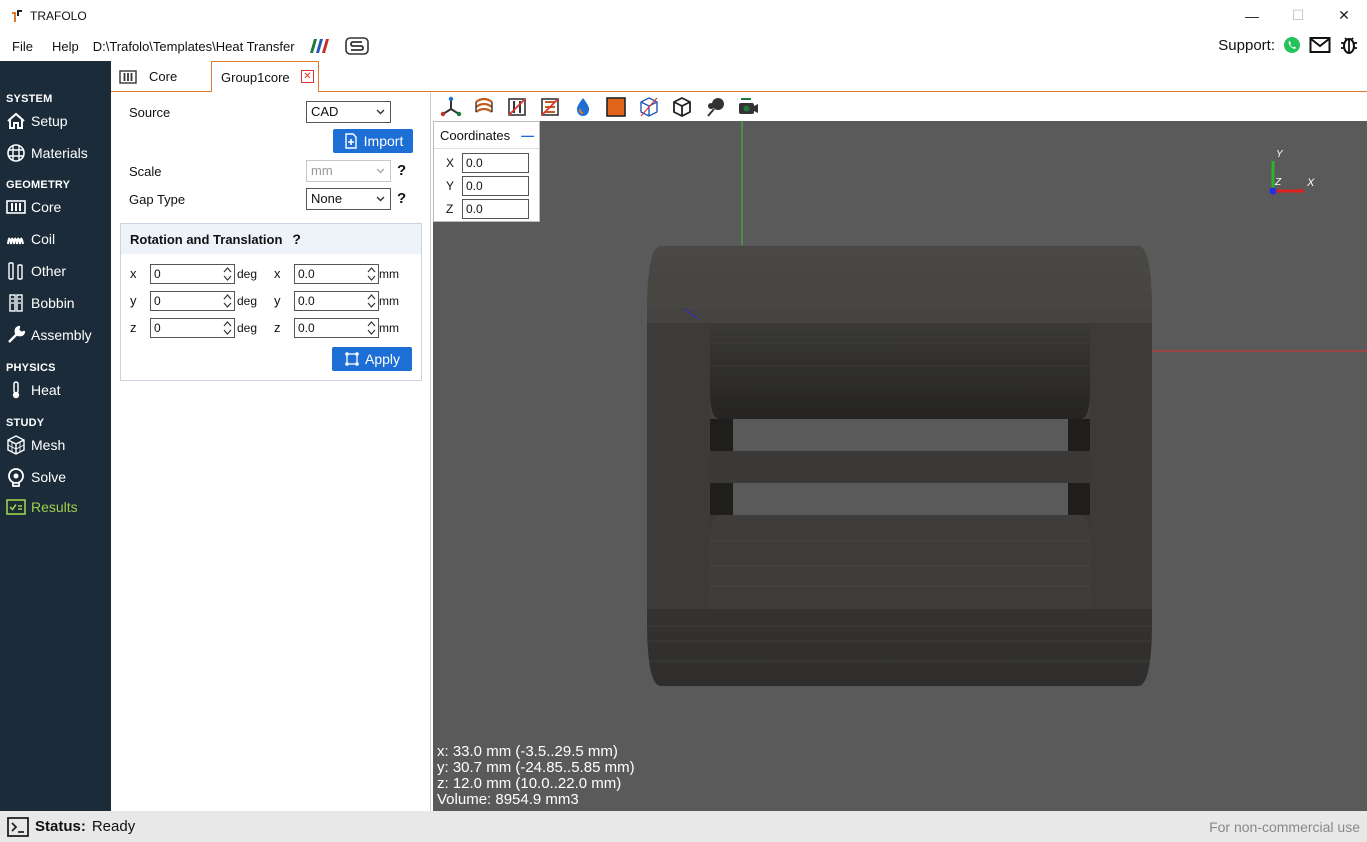  Describe the element at coordinates (382, 359) in the screenshot. I see `apply-label: Apply` at that location.